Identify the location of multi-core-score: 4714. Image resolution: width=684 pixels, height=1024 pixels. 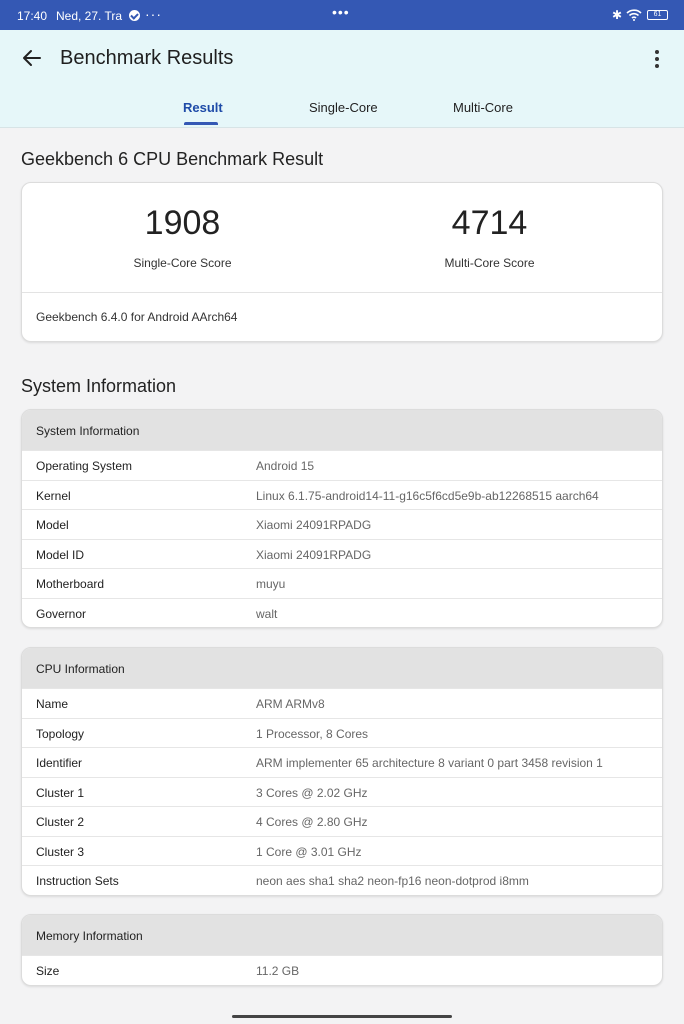
(489, 223).